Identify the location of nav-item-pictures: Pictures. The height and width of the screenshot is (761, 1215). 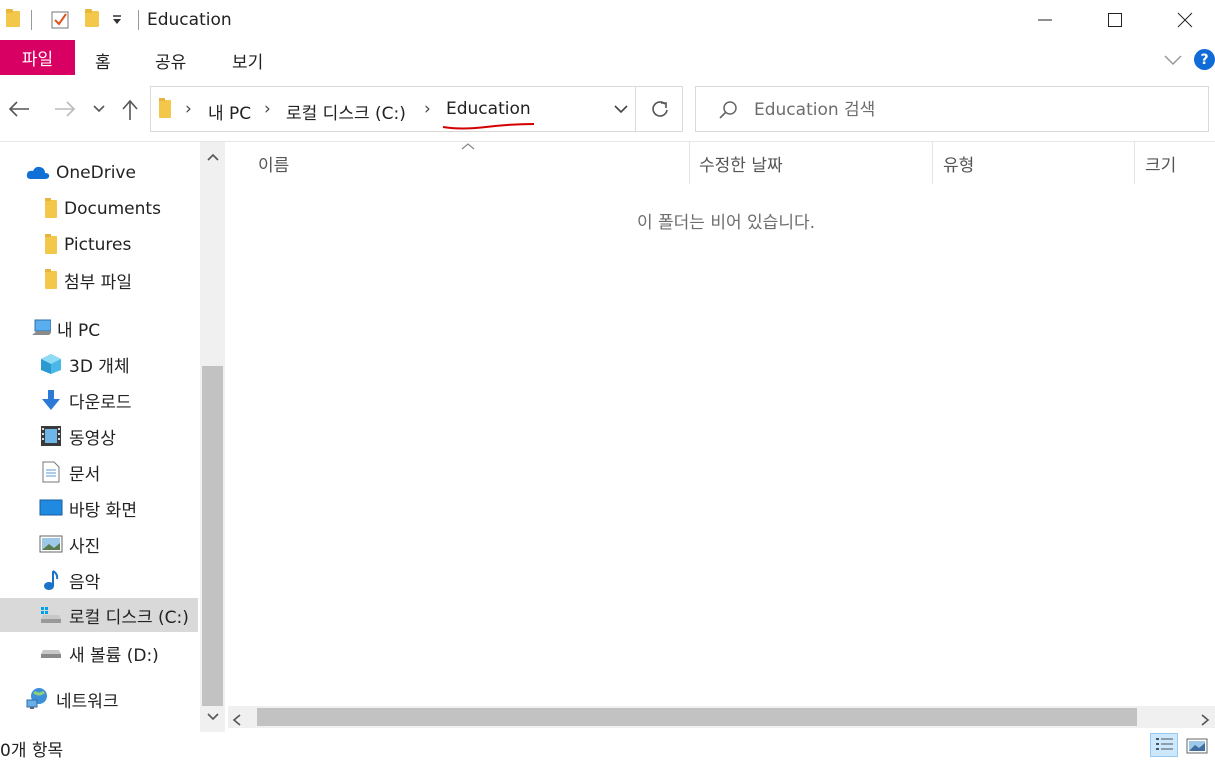
(87, 245).